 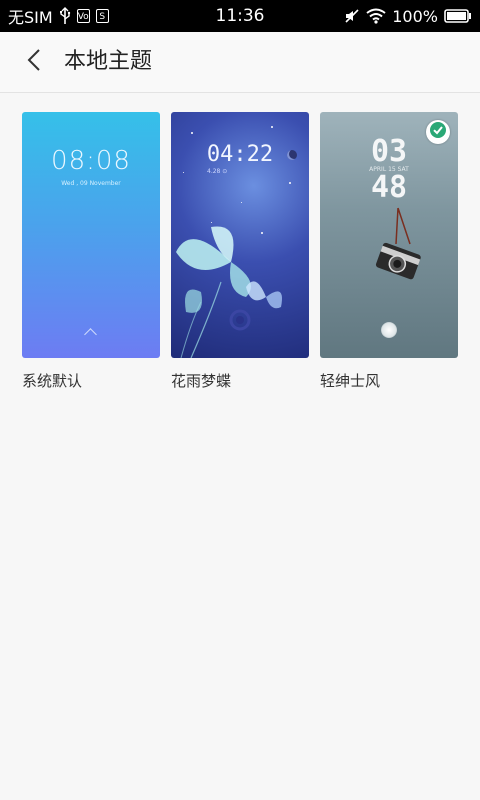 What do you see at coordinates (52, 381) in the screenshot?
I see `theme-label: 系统默认` at bounding box center [52, 381].